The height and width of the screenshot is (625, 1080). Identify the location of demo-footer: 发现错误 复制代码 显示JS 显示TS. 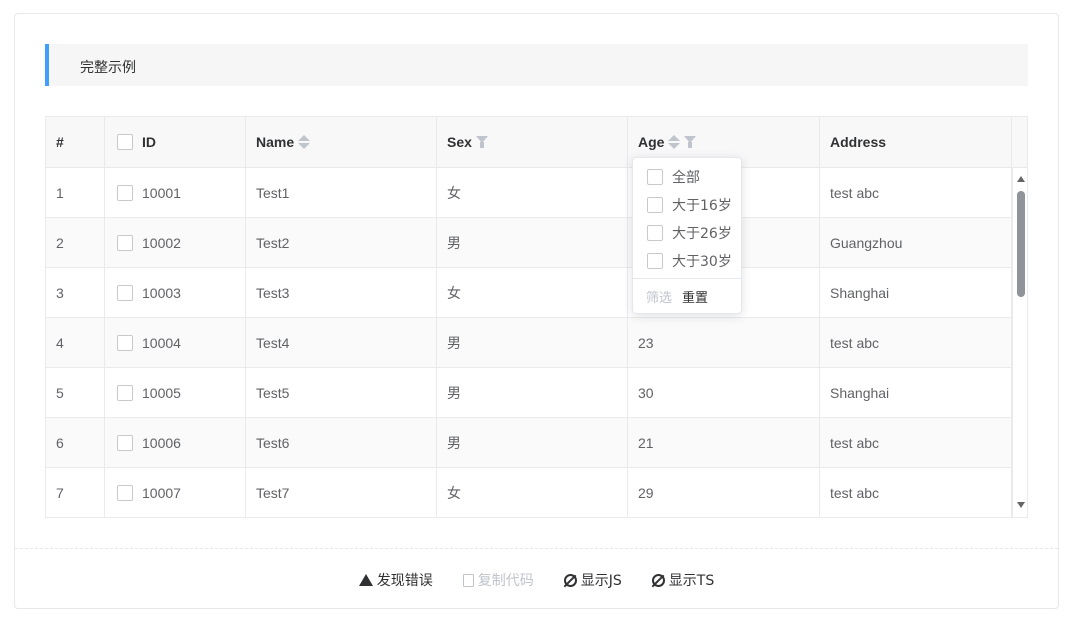
(536, 580).